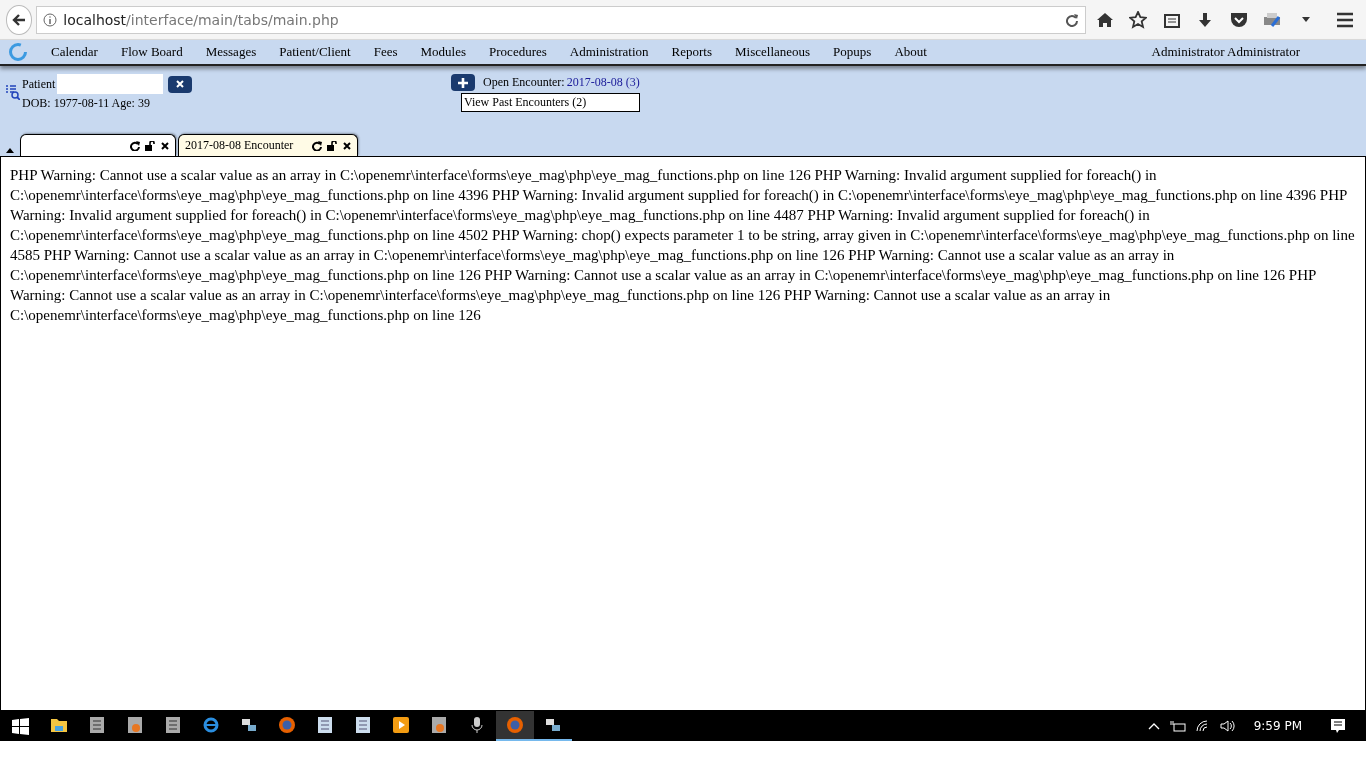 The image size is (1366, 768). Describe the element at coordinates (609, 52) in the screenshot. I see `menu-item: Administration` at that location.